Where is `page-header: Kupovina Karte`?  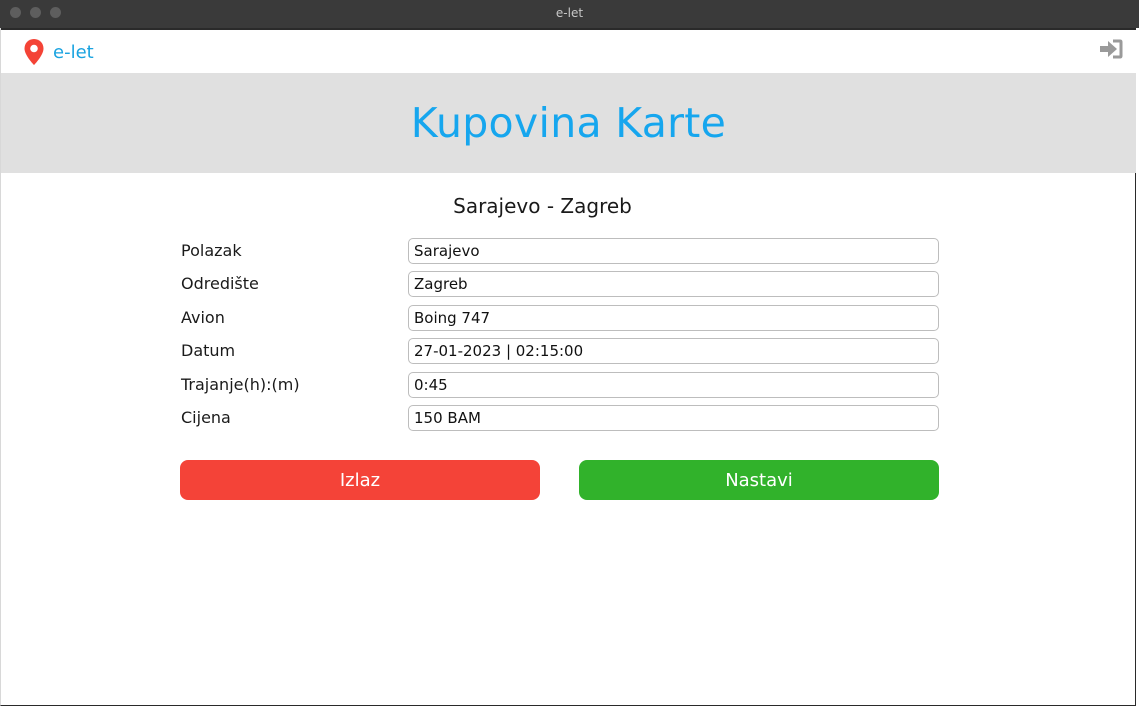
page-header: Kupovina Karte is located at coordinates (568, 123).